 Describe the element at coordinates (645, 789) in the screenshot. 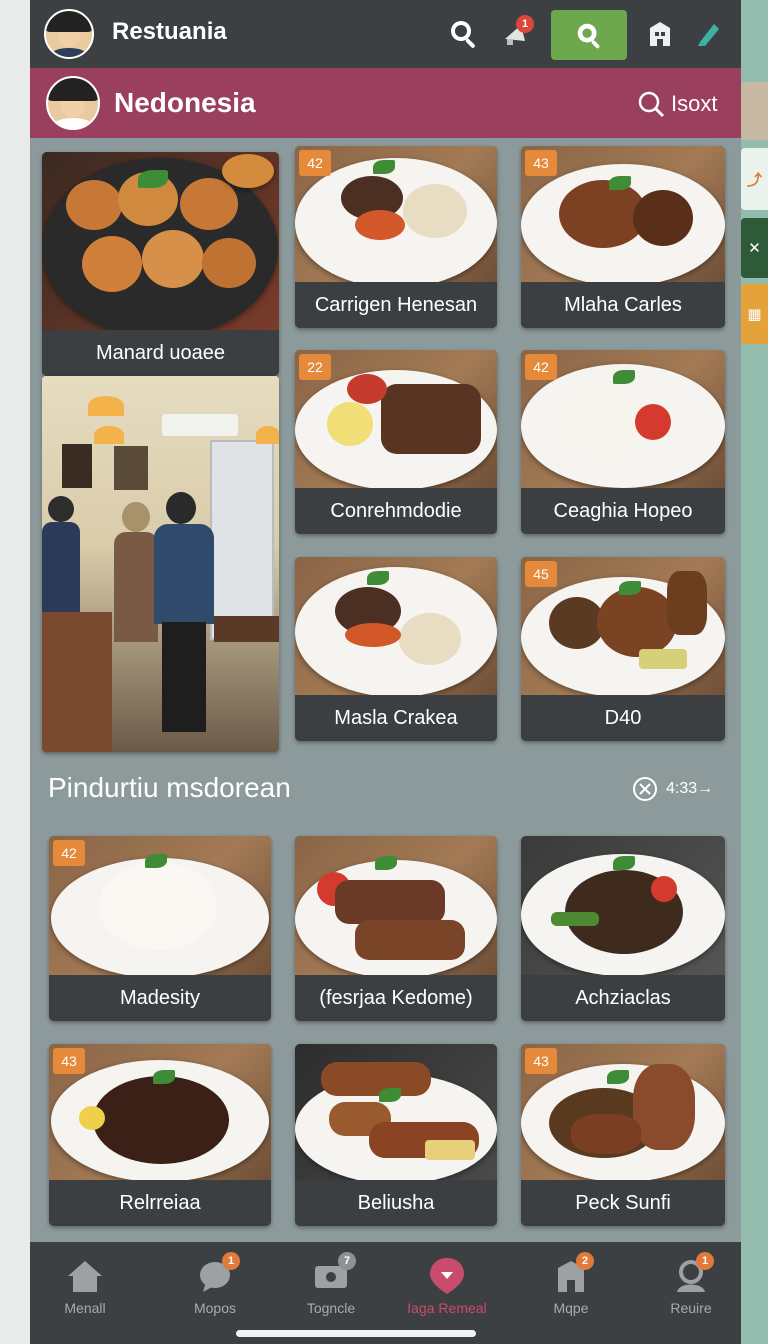

I see `close-circle-icon` at that location.